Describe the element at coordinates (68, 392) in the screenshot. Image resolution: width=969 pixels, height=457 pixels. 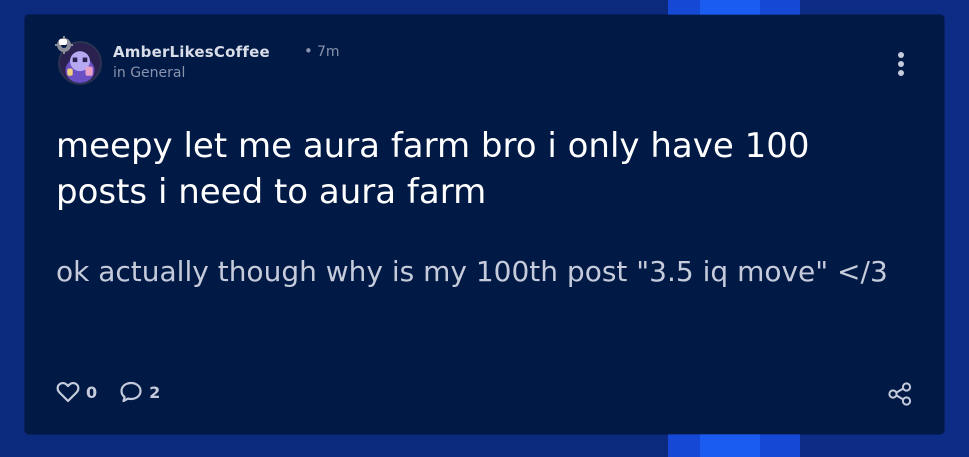
I see `heart-icon` at that location.